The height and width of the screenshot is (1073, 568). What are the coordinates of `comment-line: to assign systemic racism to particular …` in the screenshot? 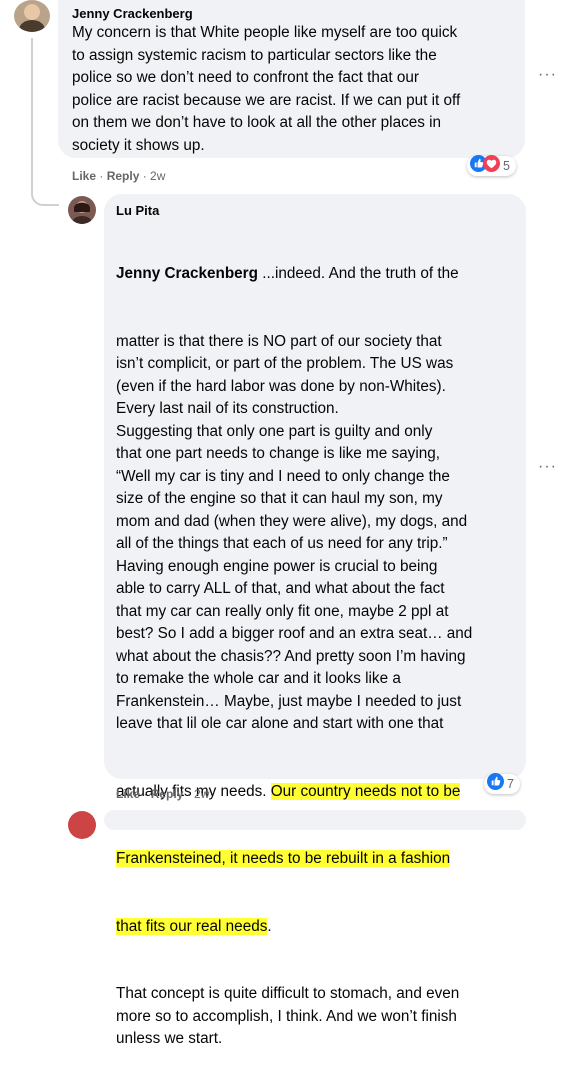 It's located at (254, 55).